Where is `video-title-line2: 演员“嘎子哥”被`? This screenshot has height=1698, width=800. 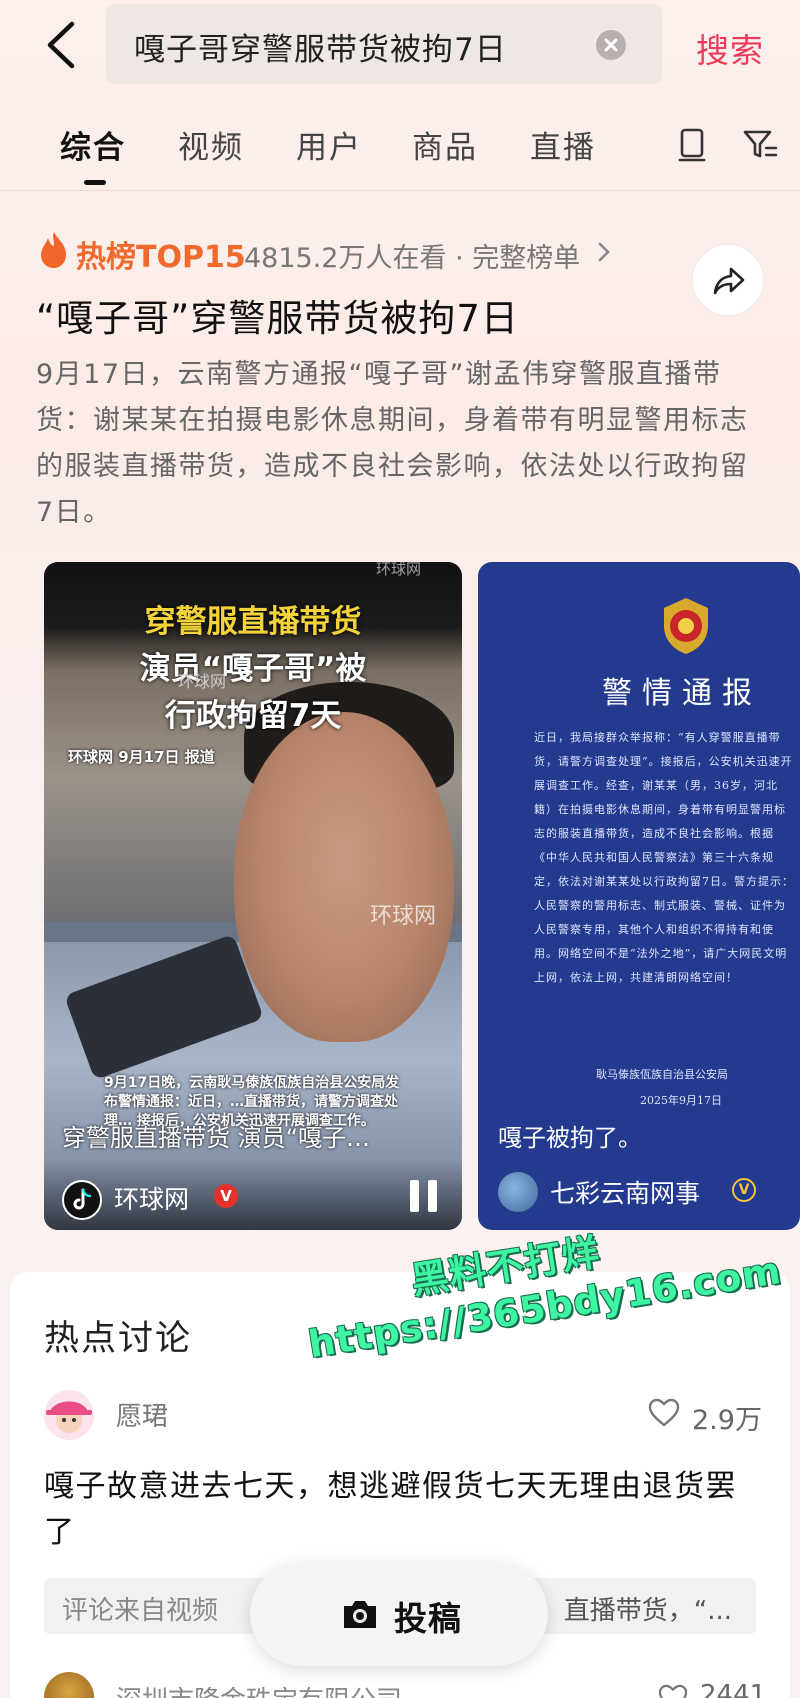
video-title-line2: 演员“嘎子哥”被 is located at coordinates (253, 669).